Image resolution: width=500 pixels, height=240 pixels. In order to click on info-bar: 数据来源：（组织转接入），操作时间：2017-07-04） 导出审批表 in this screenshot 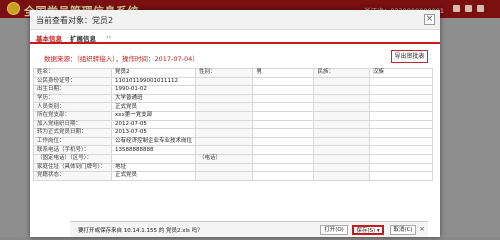, I will do `click(235, 56)`.